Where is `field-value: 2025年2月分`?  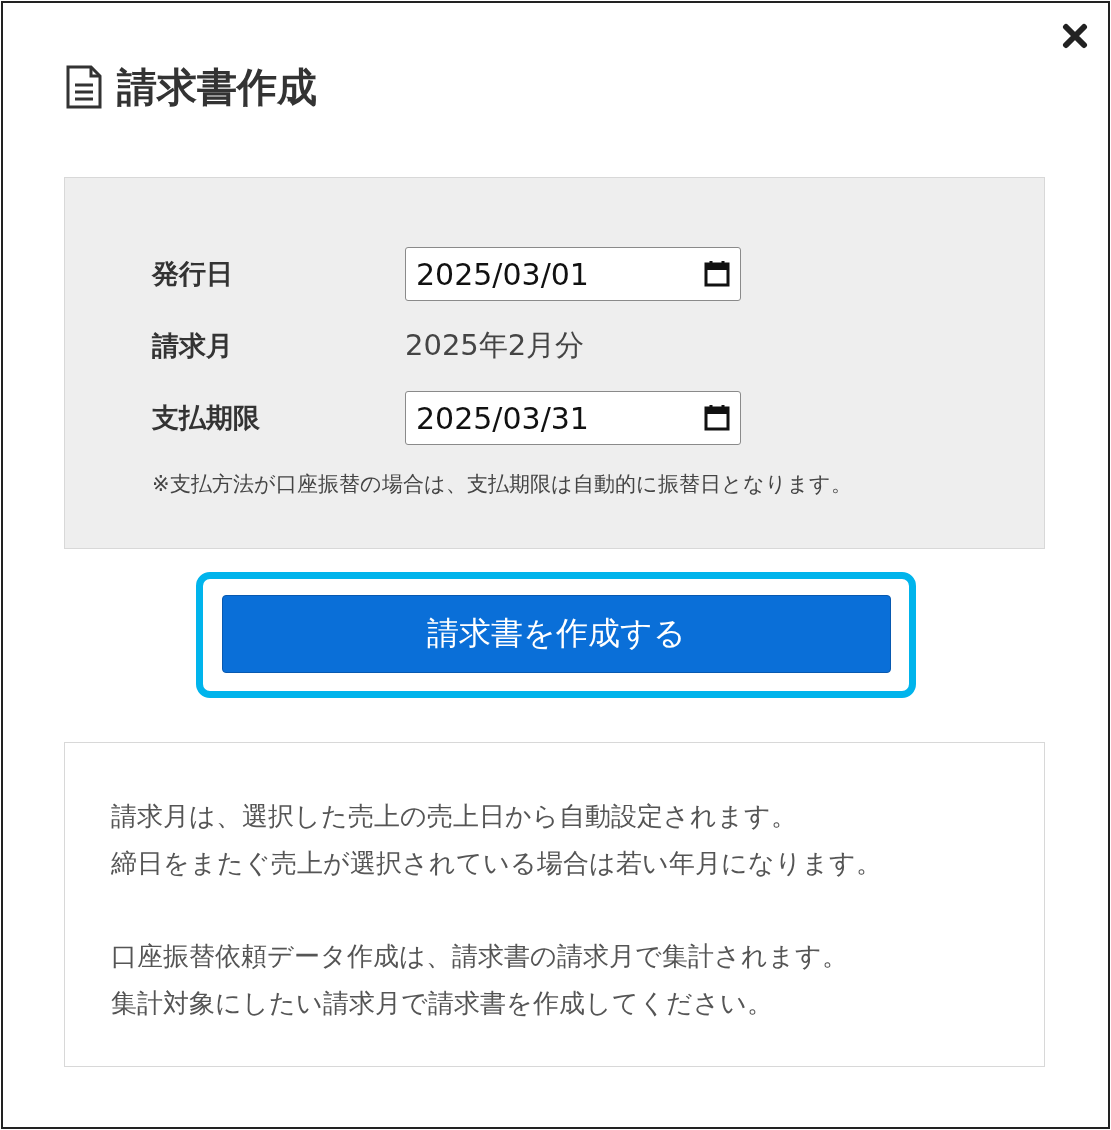 field-value: 2025年2月分 is located at coordinates (495, 345).